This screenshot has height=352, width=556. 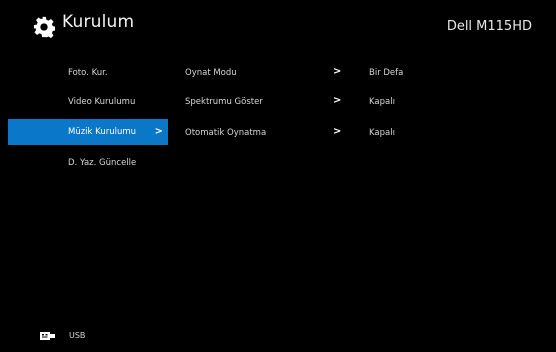 What do you see at coordinates (489, 26) in the screenshot?
I see `device-model: Dell M115HD` at bounding box center [489, 26].